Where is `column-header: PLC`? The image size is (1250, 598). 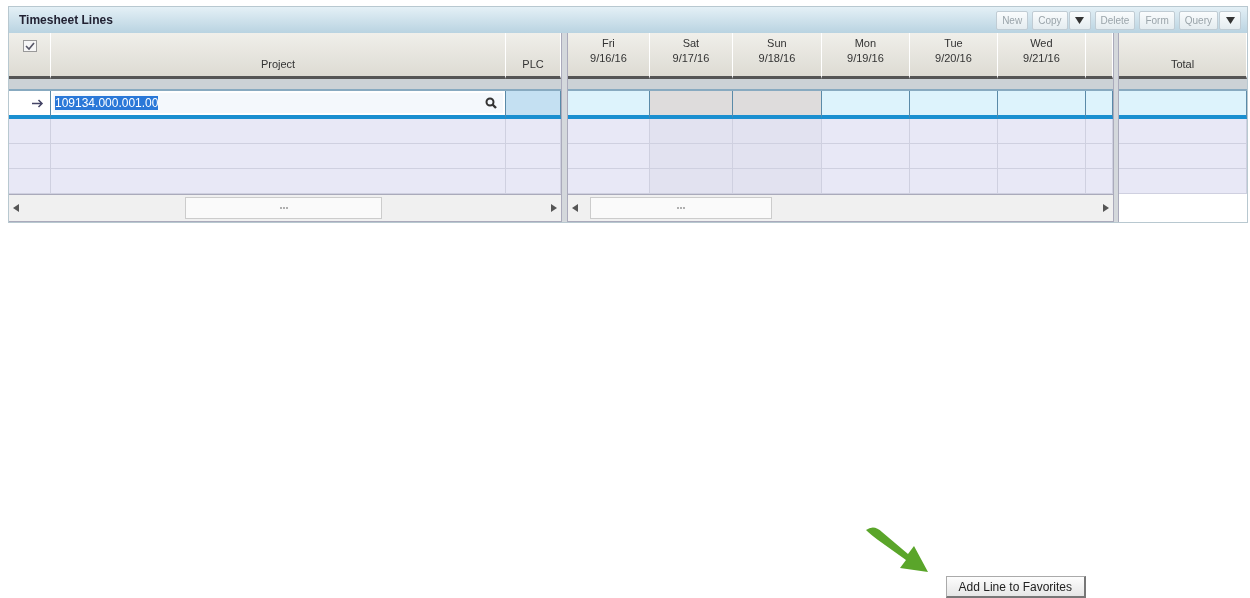 column-header: PLC is located at coordinates (533, 56).